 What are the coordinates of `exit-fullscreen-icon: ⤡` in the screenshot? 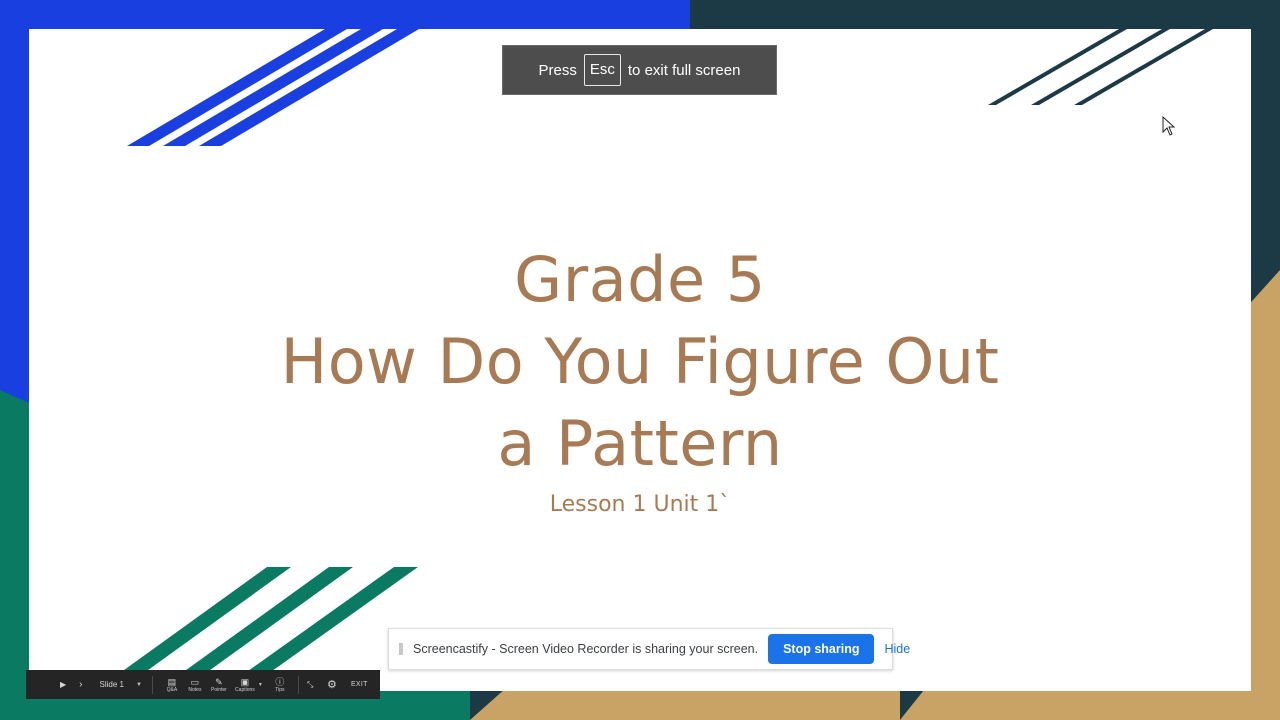 It's located at (314, 685).